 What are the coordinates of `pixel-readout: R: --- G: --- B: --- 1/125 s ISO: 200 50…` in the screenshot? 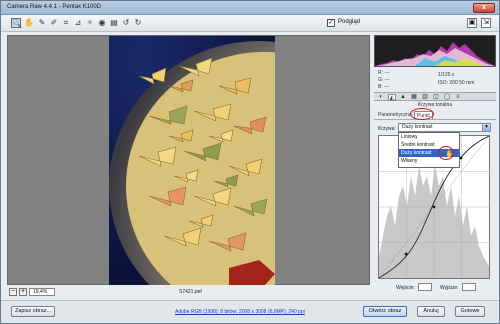 It's located at (435, 80).